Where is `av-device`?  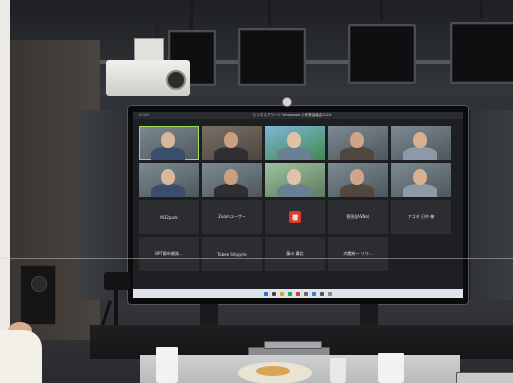
av-device is located at coordinates (293, 345).